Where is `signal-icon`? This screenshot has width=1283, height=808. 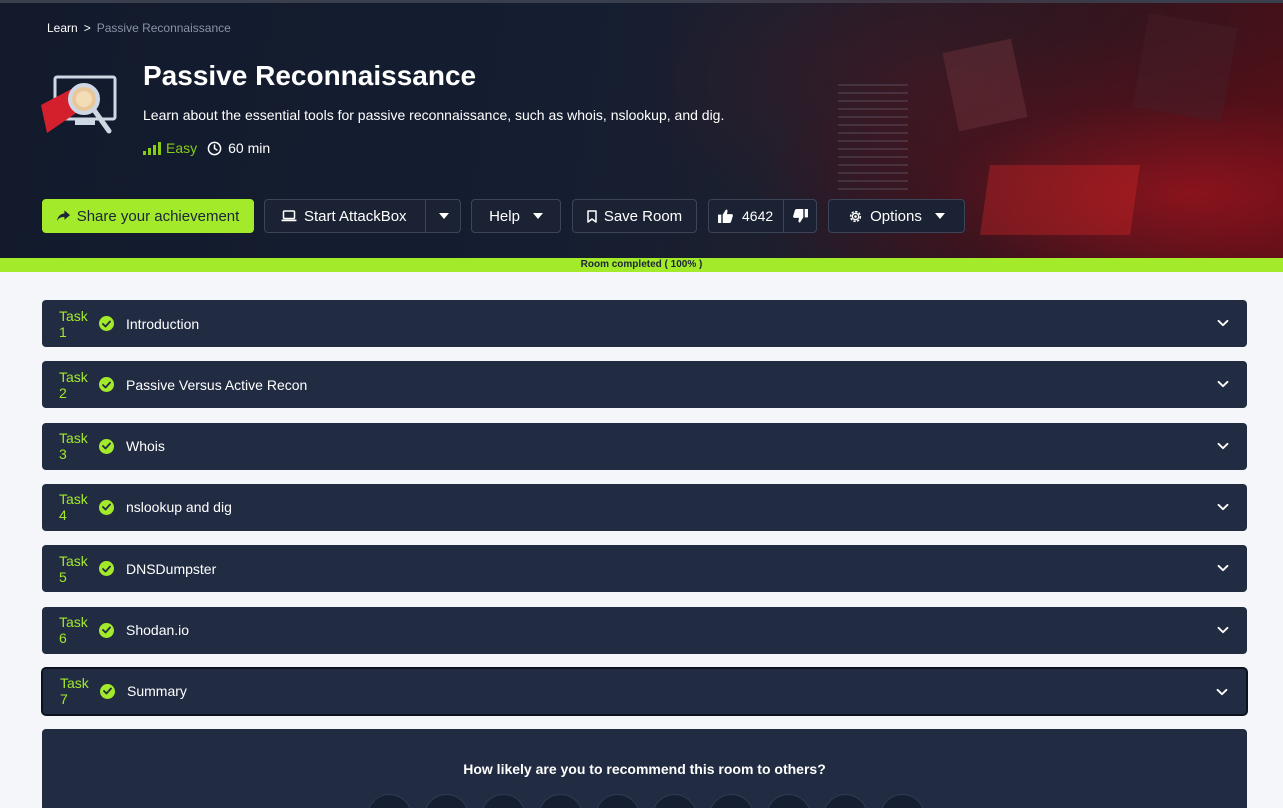
signal-icon is located at coordinates (152, 148).